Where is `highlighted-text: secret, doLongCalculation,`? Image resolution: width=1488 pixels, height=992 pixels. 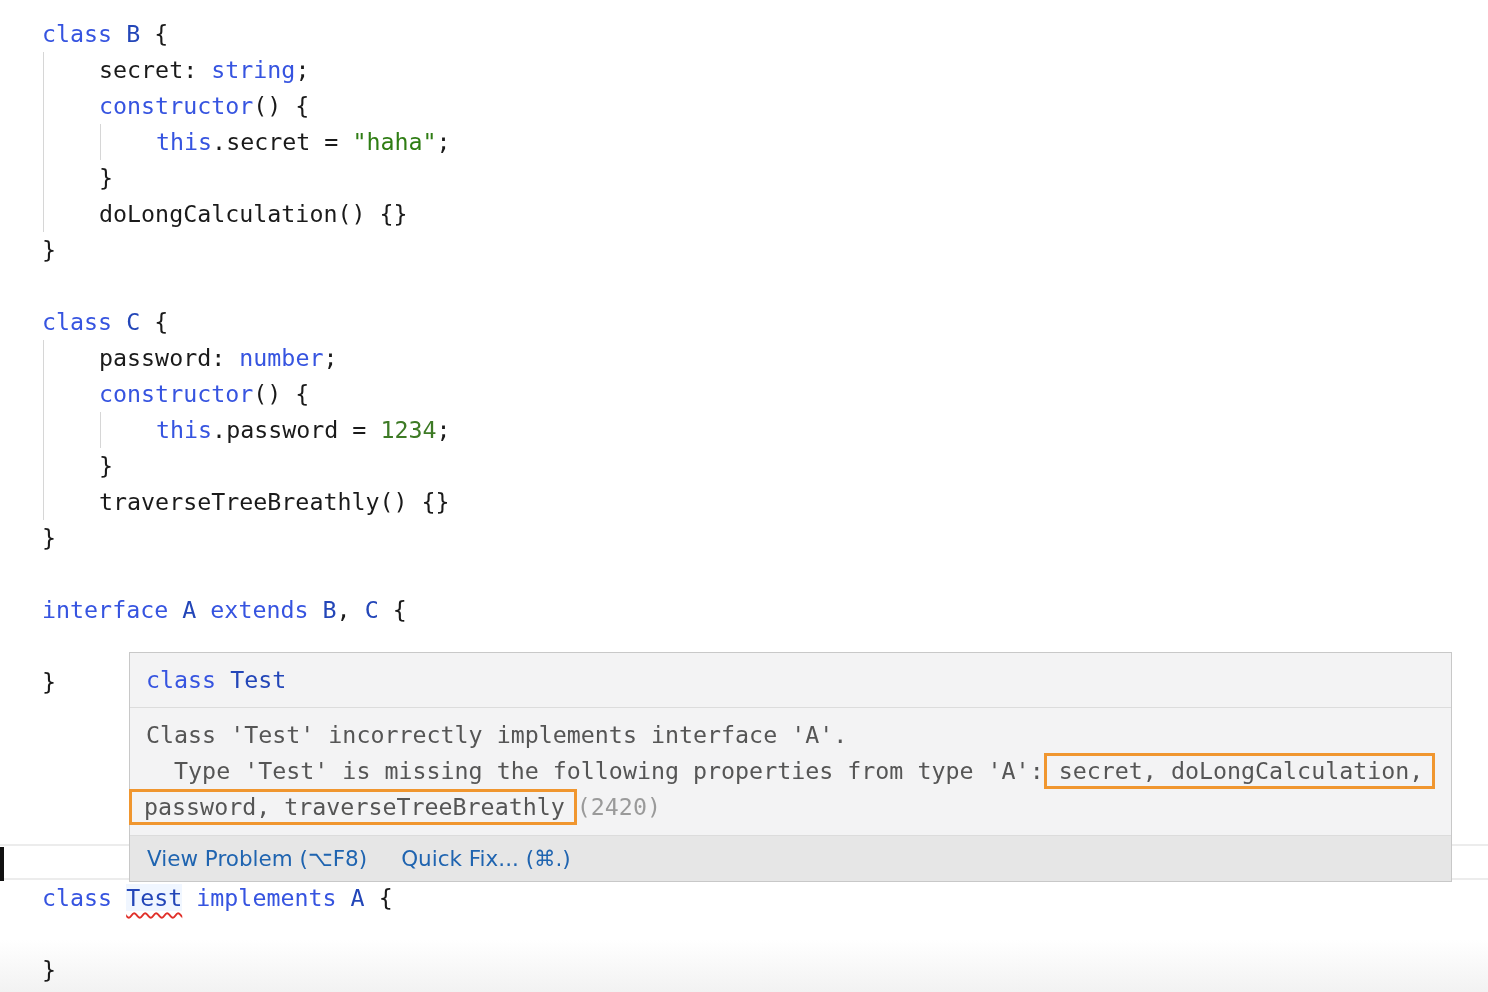
highlighted-text: secret, doLongCalculation, is located at coordinates (1239, 771).